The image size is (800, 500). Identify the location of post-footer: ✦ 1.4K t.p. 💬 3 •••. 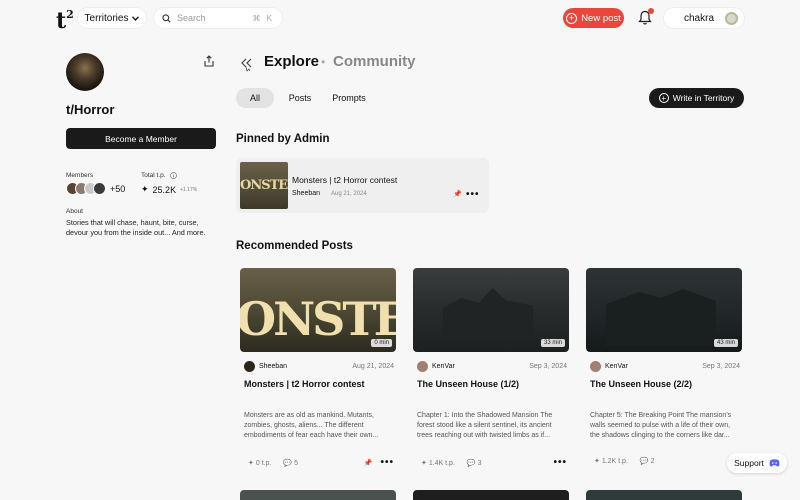
(494, 462).